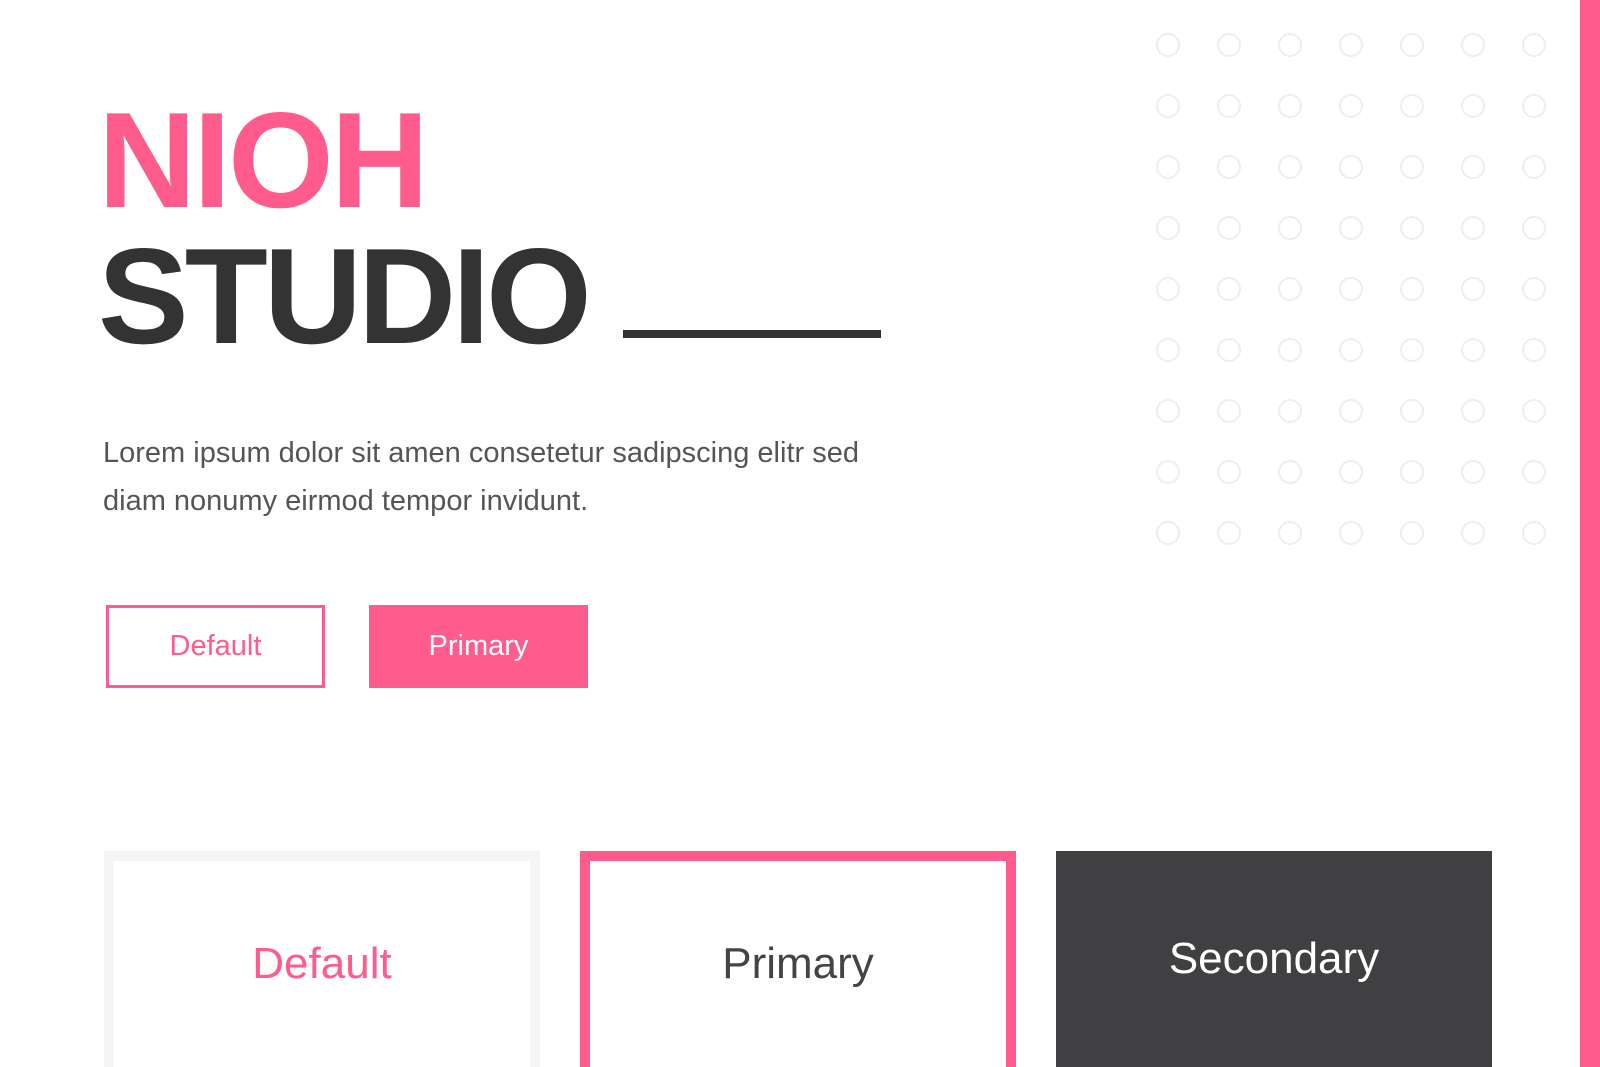 Image resolution: width=1600 pixels, height=1067 pixels. Describe the element at coordinates (478, 646) in the screenshot. I see `primary-button: Primary` at that location.